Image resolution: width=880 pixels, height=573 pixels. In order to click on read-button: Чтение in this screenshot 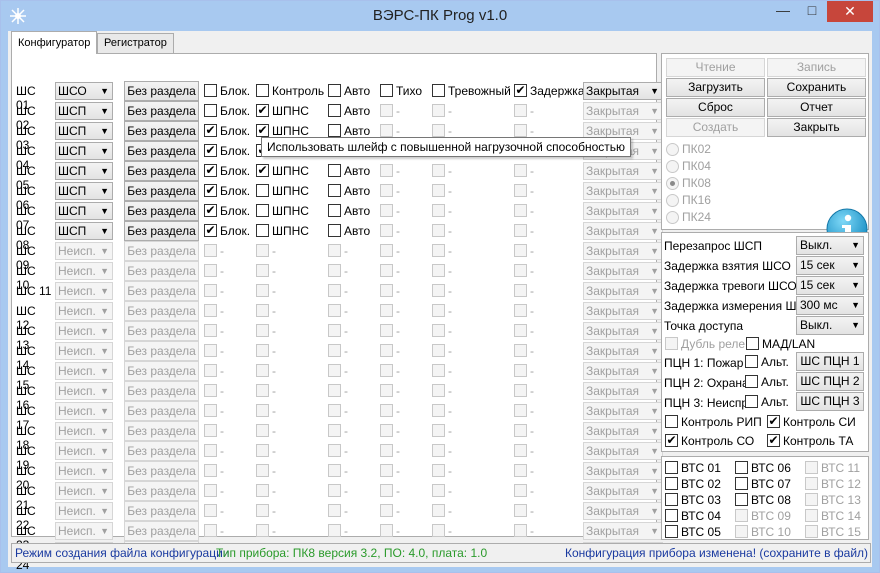, I will do `click(715, 67)`.